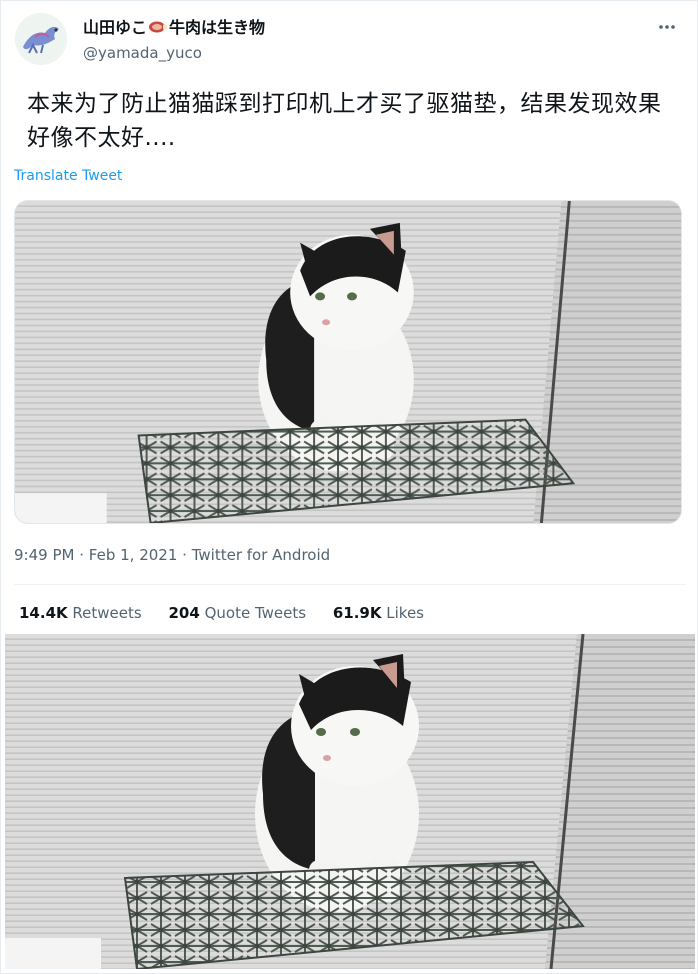 Image resolution: width=698 pixels, height=974 pixels. Describe the element at coordinates (133, 555) in the screenshot. I see `tweet-date: Feb 1, 2021` at that location.